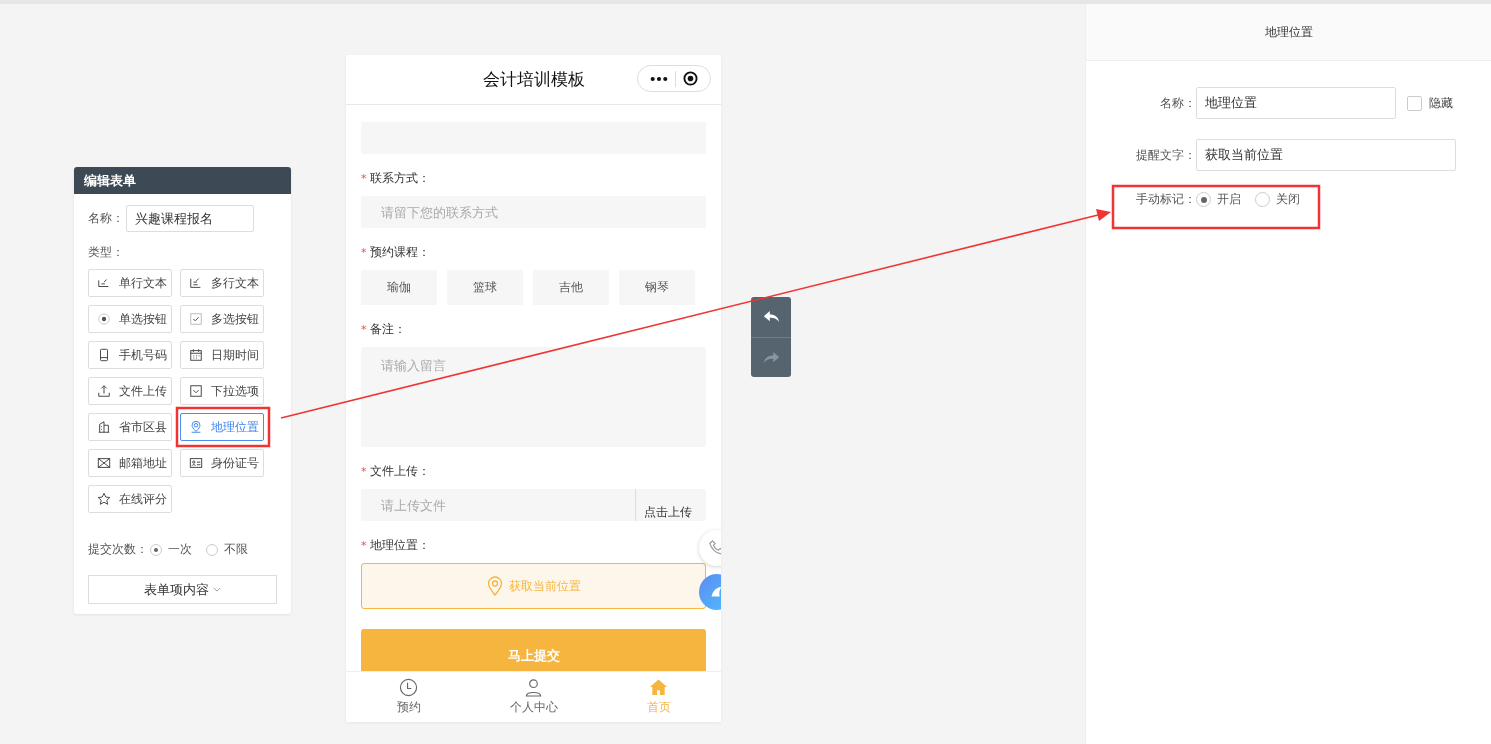 This screenshot has height=744, width=1491. I want to click on name-field: 兴趣课程报名, so click(190, 218).